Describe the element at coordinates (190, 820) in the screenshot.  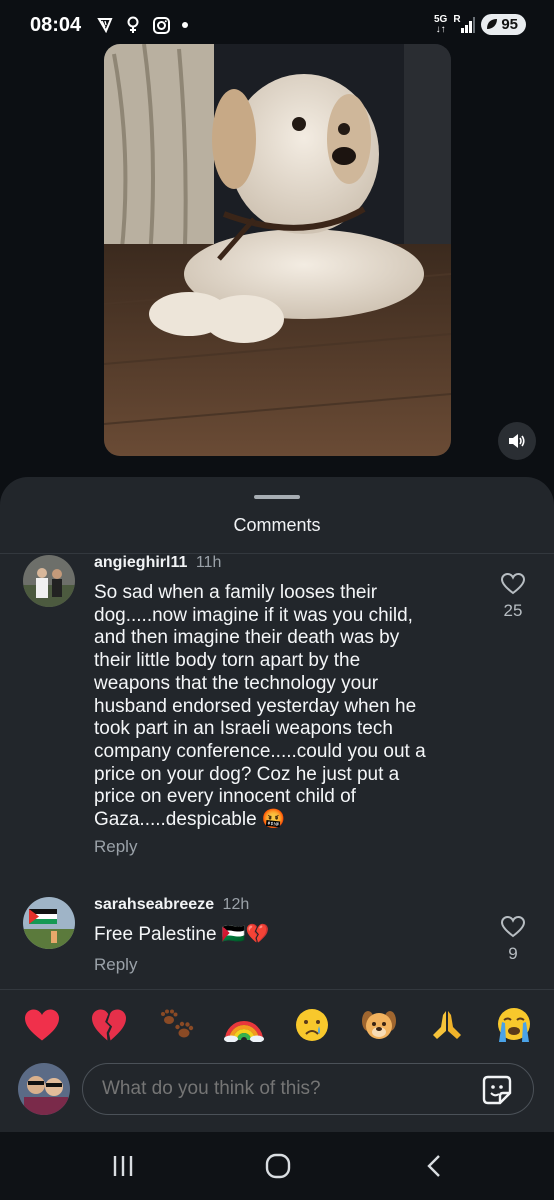
I see `comment-text-line: Gaza.....despicable 🤬` at that location.